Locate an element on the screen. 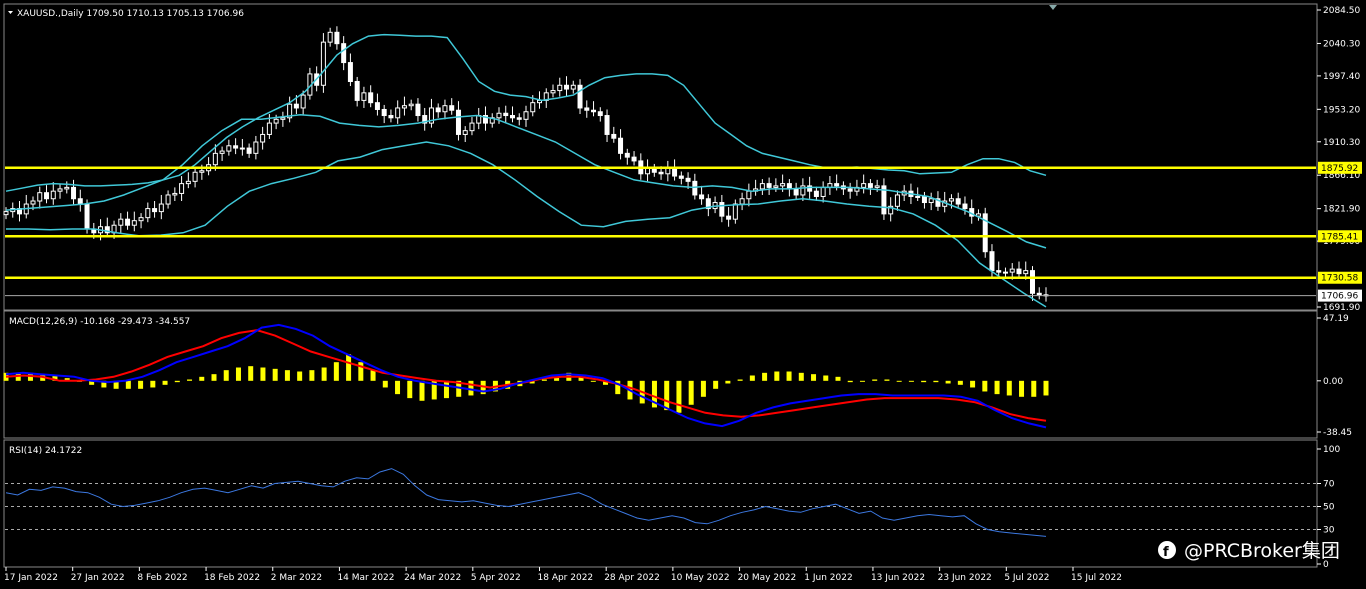 The image size is (1366, 589). rsi-panel is located at coordinates (660, 502).